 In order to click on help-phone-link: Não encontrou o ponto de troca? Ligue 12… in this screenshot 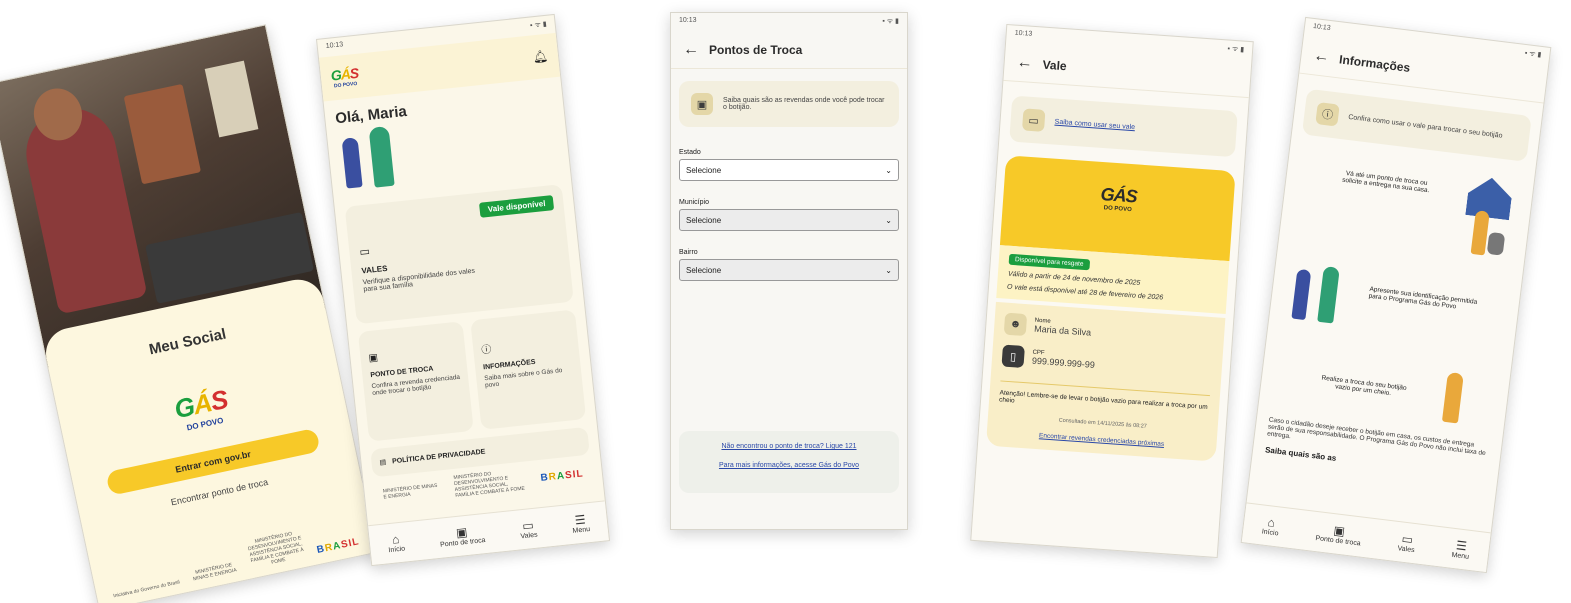, I will do `click(789, 446)`.